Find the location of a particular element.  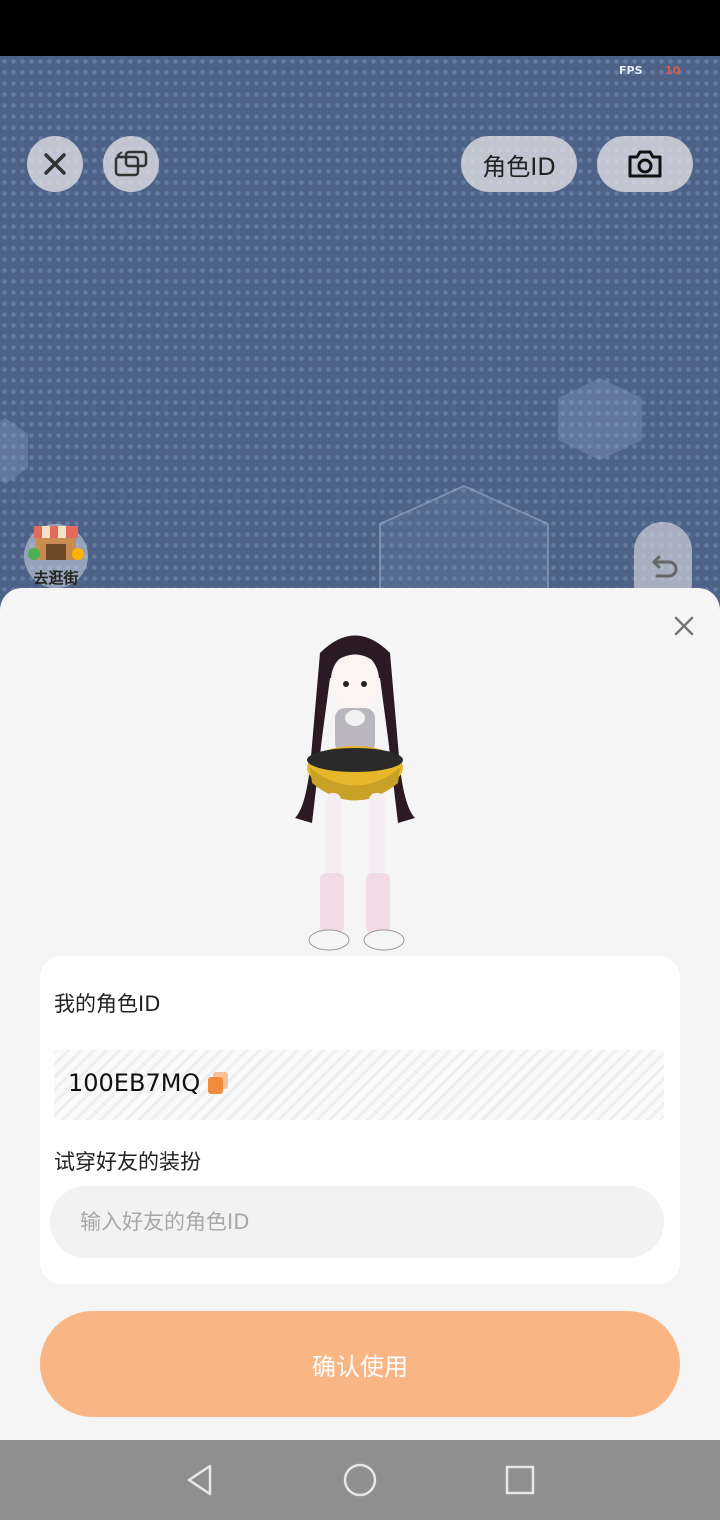

my-role-id-value: 100EB7MQ is located at coordinates (134, 1083).